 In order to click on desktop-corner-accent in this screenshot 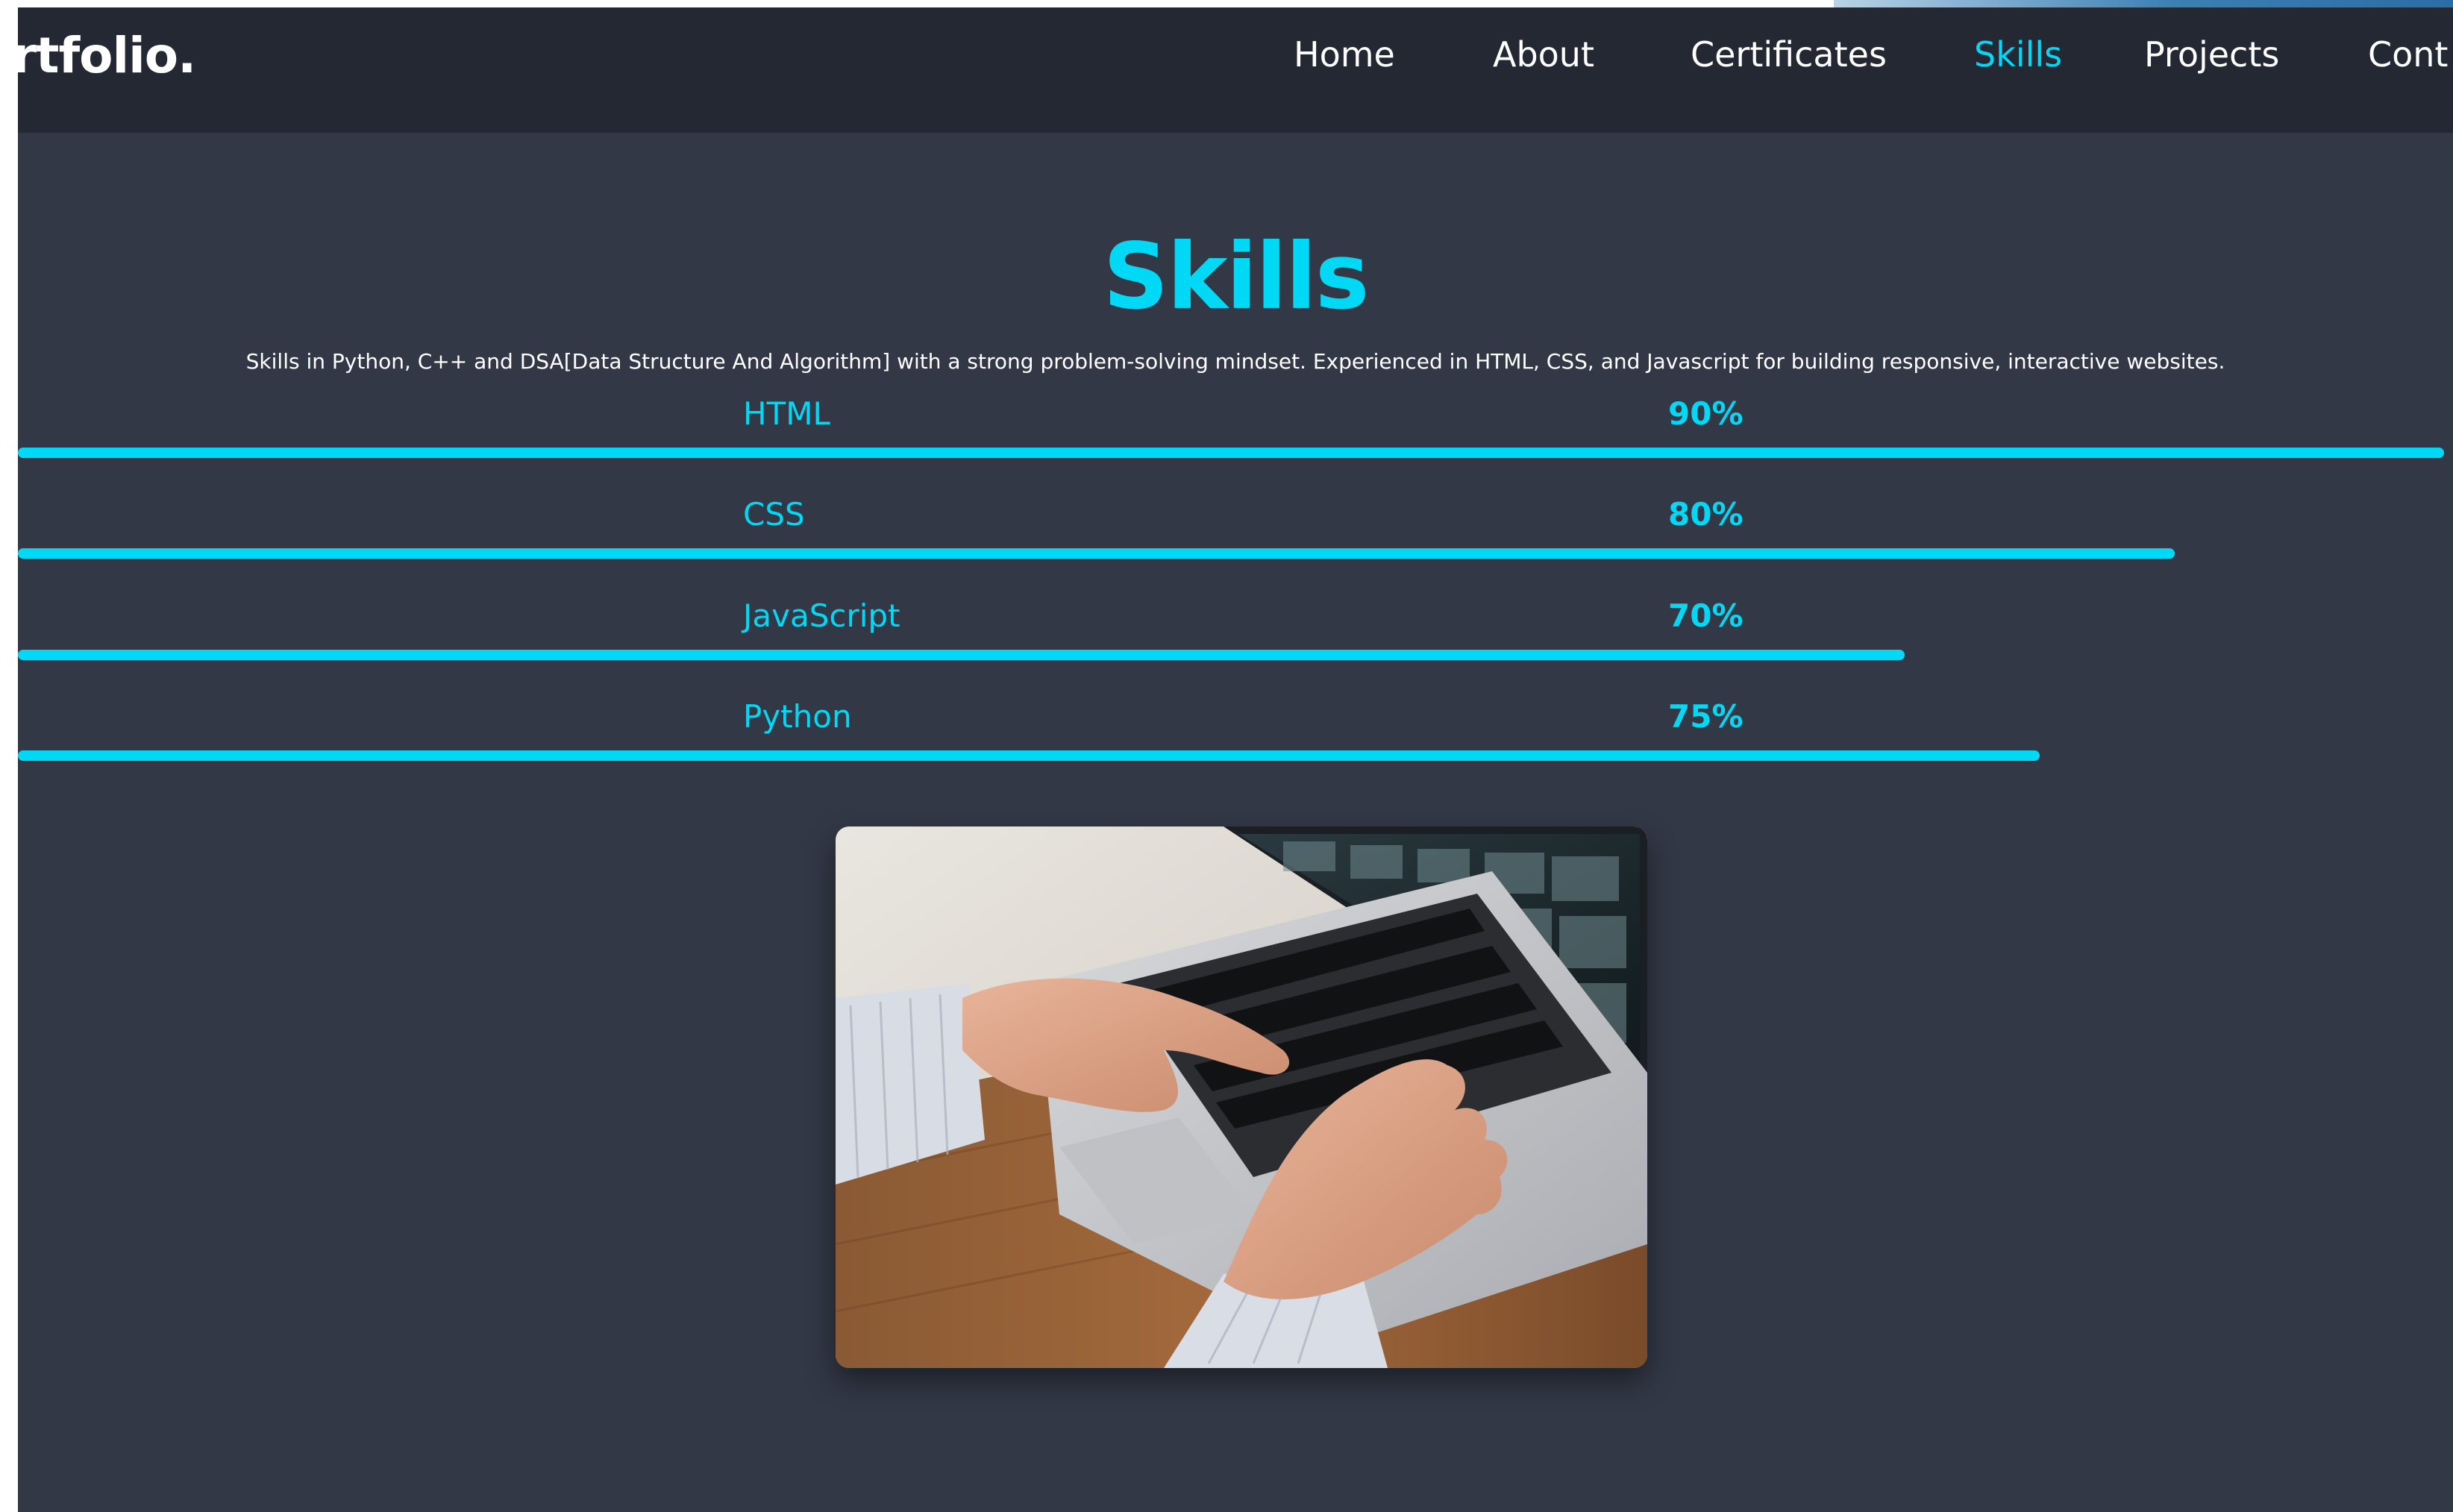, I will do `click(2143, 3)`.